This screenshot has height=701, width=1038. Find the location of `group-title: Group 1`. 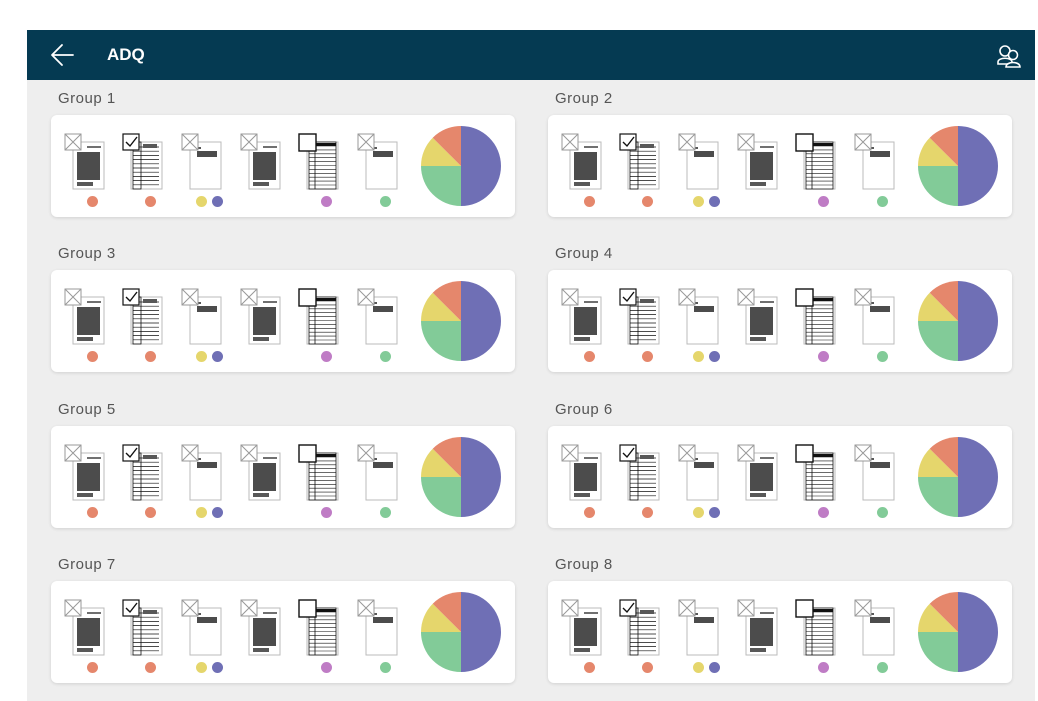

group-title: Group 1 is located at coordinates (87, 98).